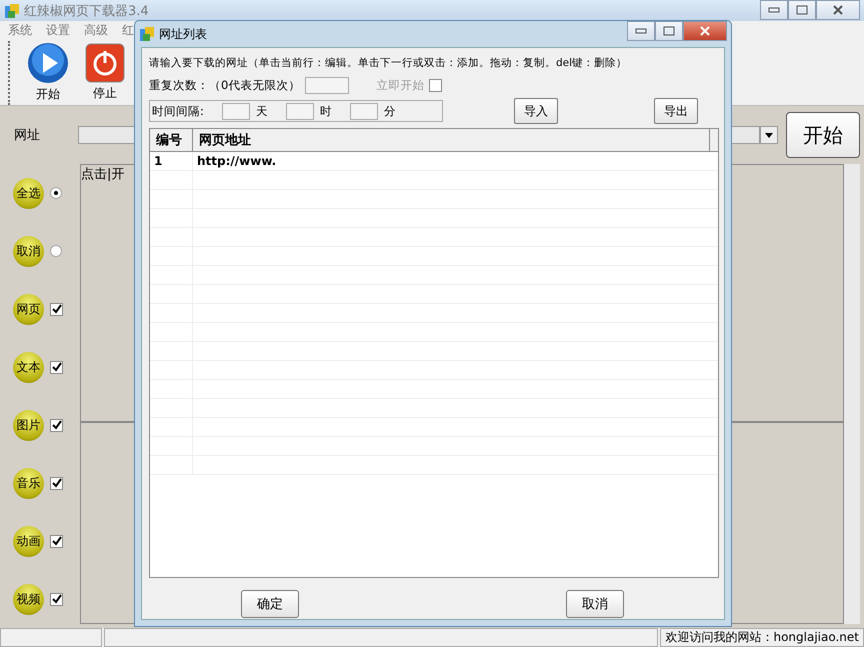 The height and width of the screenshot is (647, 864). Describe the element at coordinates (762, 637) in the screenshot. I see `status-text: 欢迎访问我的网站：honglajiao.net` at that location.